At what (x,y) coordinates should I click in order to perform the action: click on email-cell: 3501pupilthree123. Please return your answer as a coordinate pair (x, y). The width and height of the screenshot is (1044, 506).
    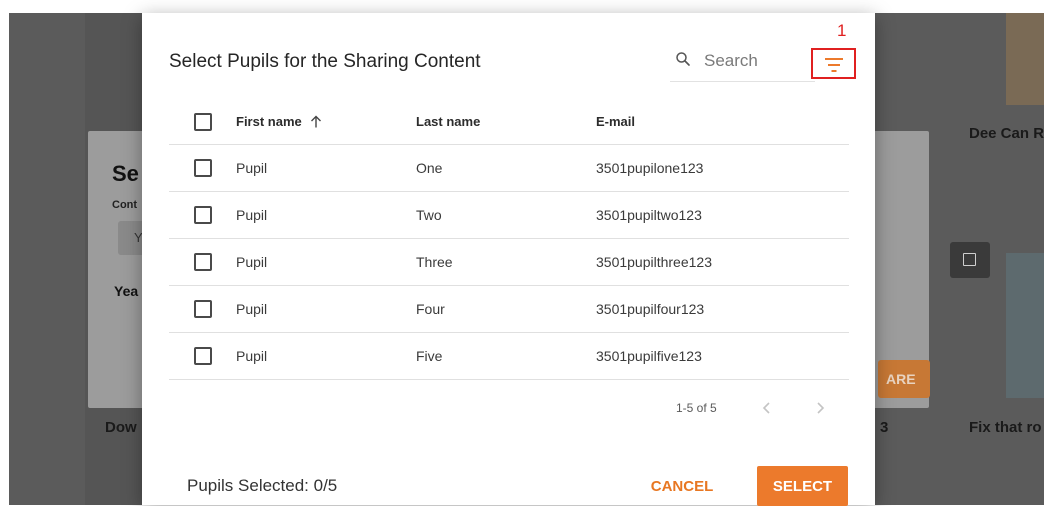
    Looking at the image, I should click on (654, 262).